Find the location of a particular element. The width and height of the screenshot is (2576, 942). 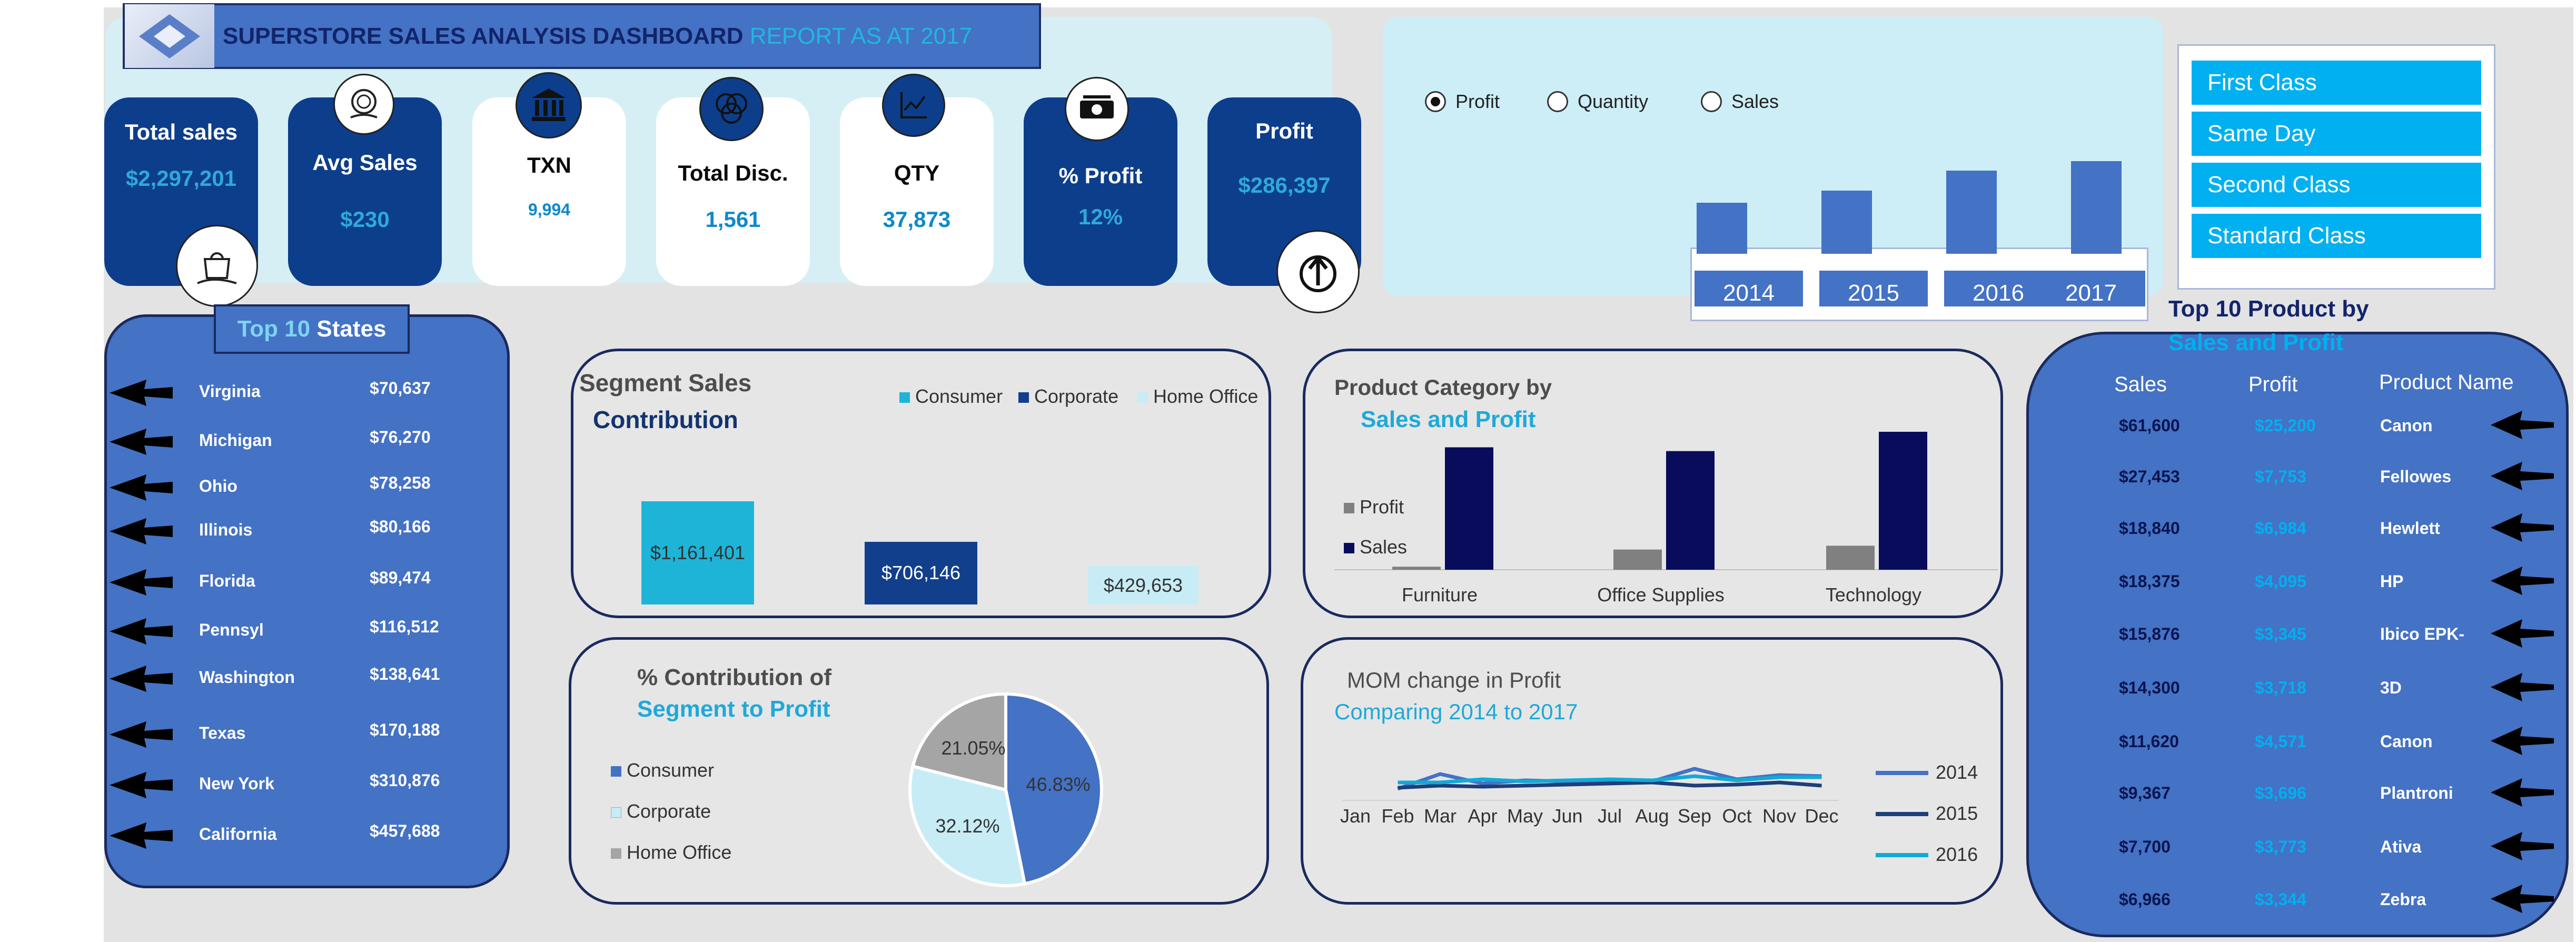

product-profit: $7,753 is located at coordinates (2280, 476).